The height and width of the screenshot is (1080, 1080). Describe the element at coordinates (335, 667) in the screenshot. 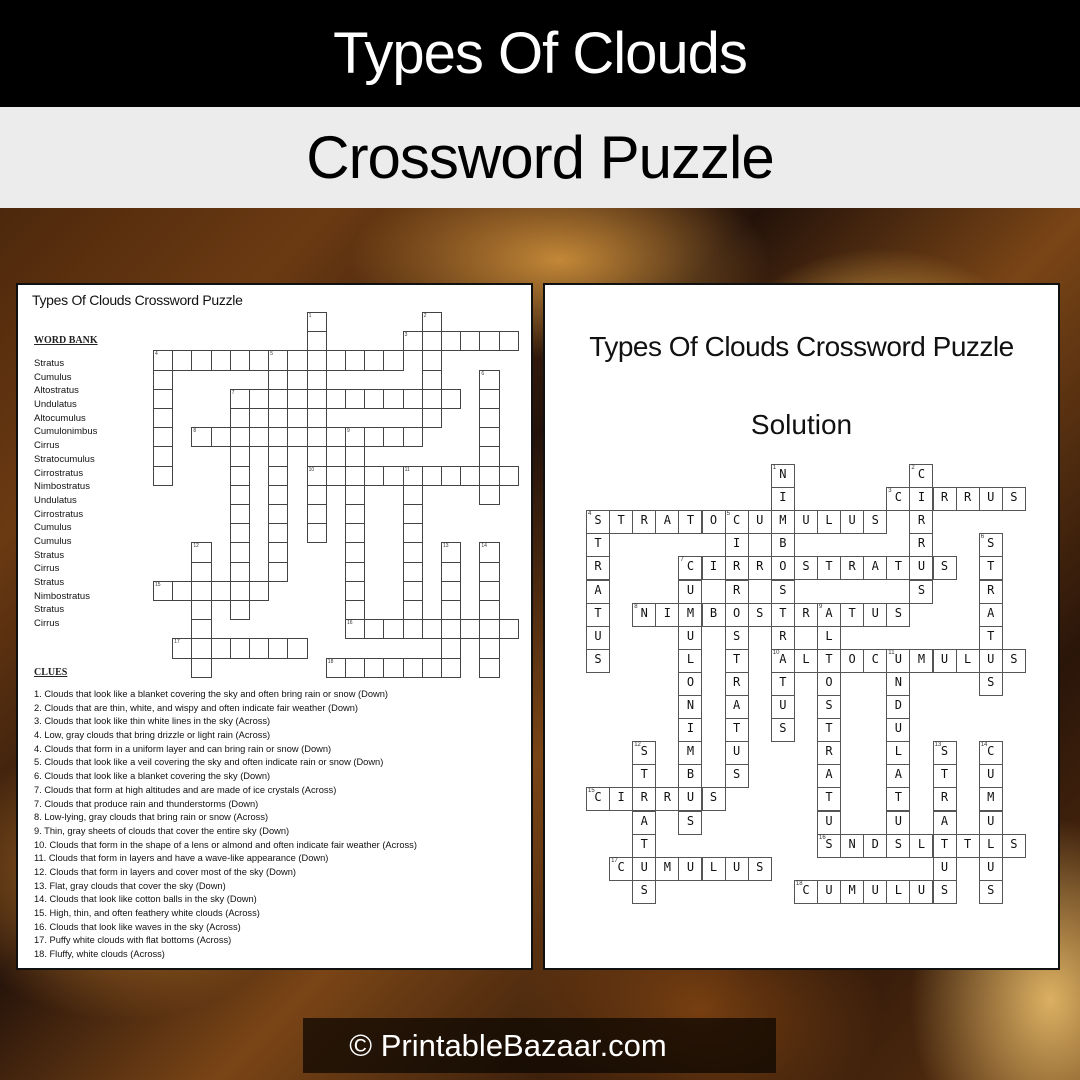

I see `crossword-cell: 18` at that location.